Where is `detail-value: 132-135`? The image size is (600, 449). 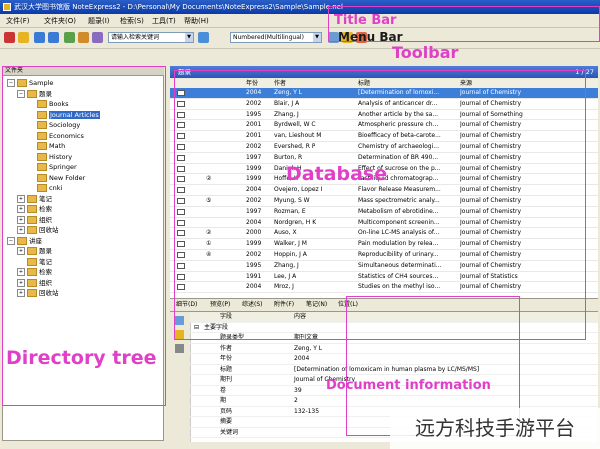
detail-value: 132-135 is located at coordinates (307, 411).